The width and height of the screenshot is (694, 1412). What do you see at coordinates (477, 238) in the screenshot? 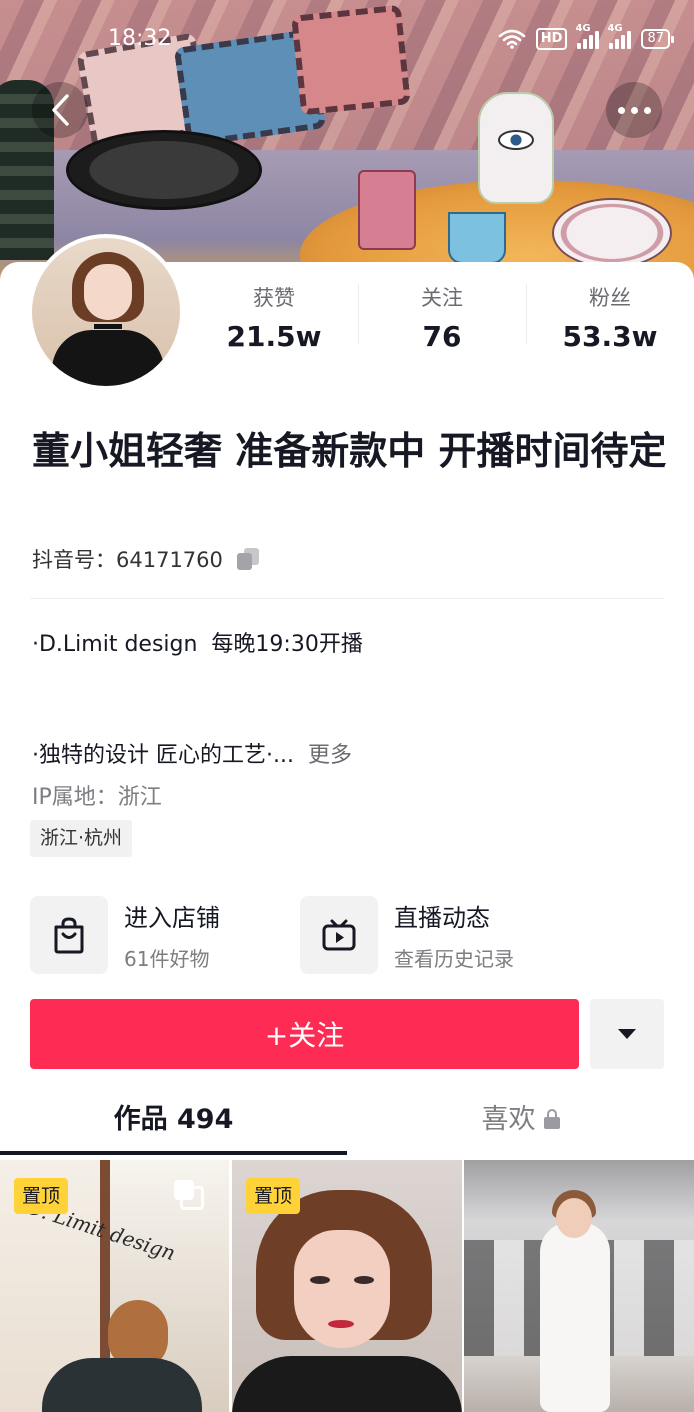
I see `banner-cup` at bounding box center [477, 238].